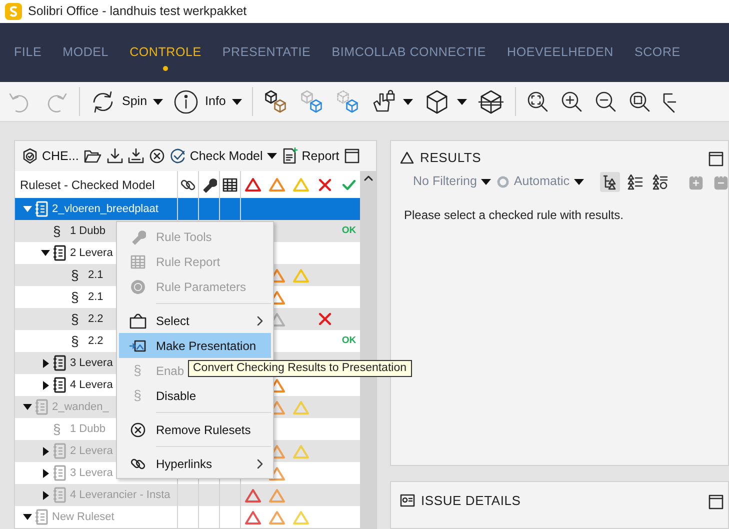 The image size is (729, 529). Describe the element at coordinates (513, 215) in the screenshot. I see `results-message: Please select a checked rule with results.` at that location.